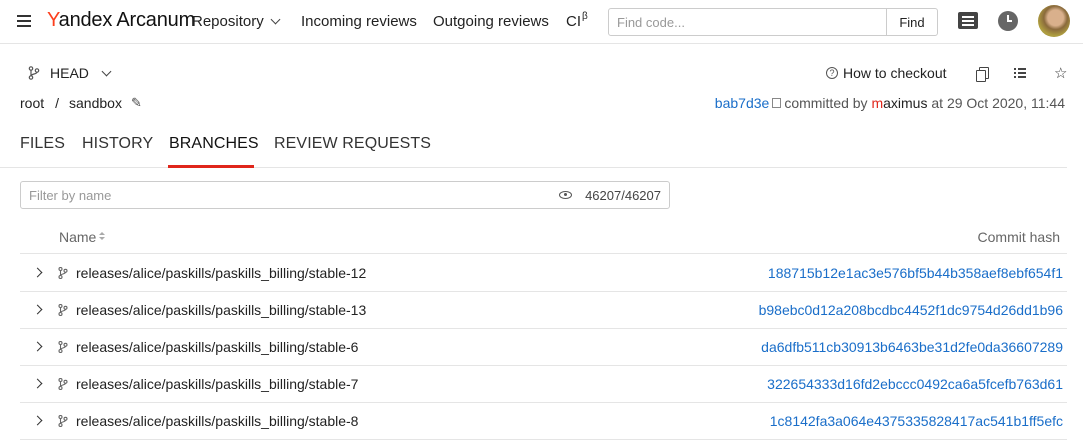  What do you see at coordinates (211, 166) in the screenshot?
I see `active-tab-indicator` at bounding box center [211, 166].